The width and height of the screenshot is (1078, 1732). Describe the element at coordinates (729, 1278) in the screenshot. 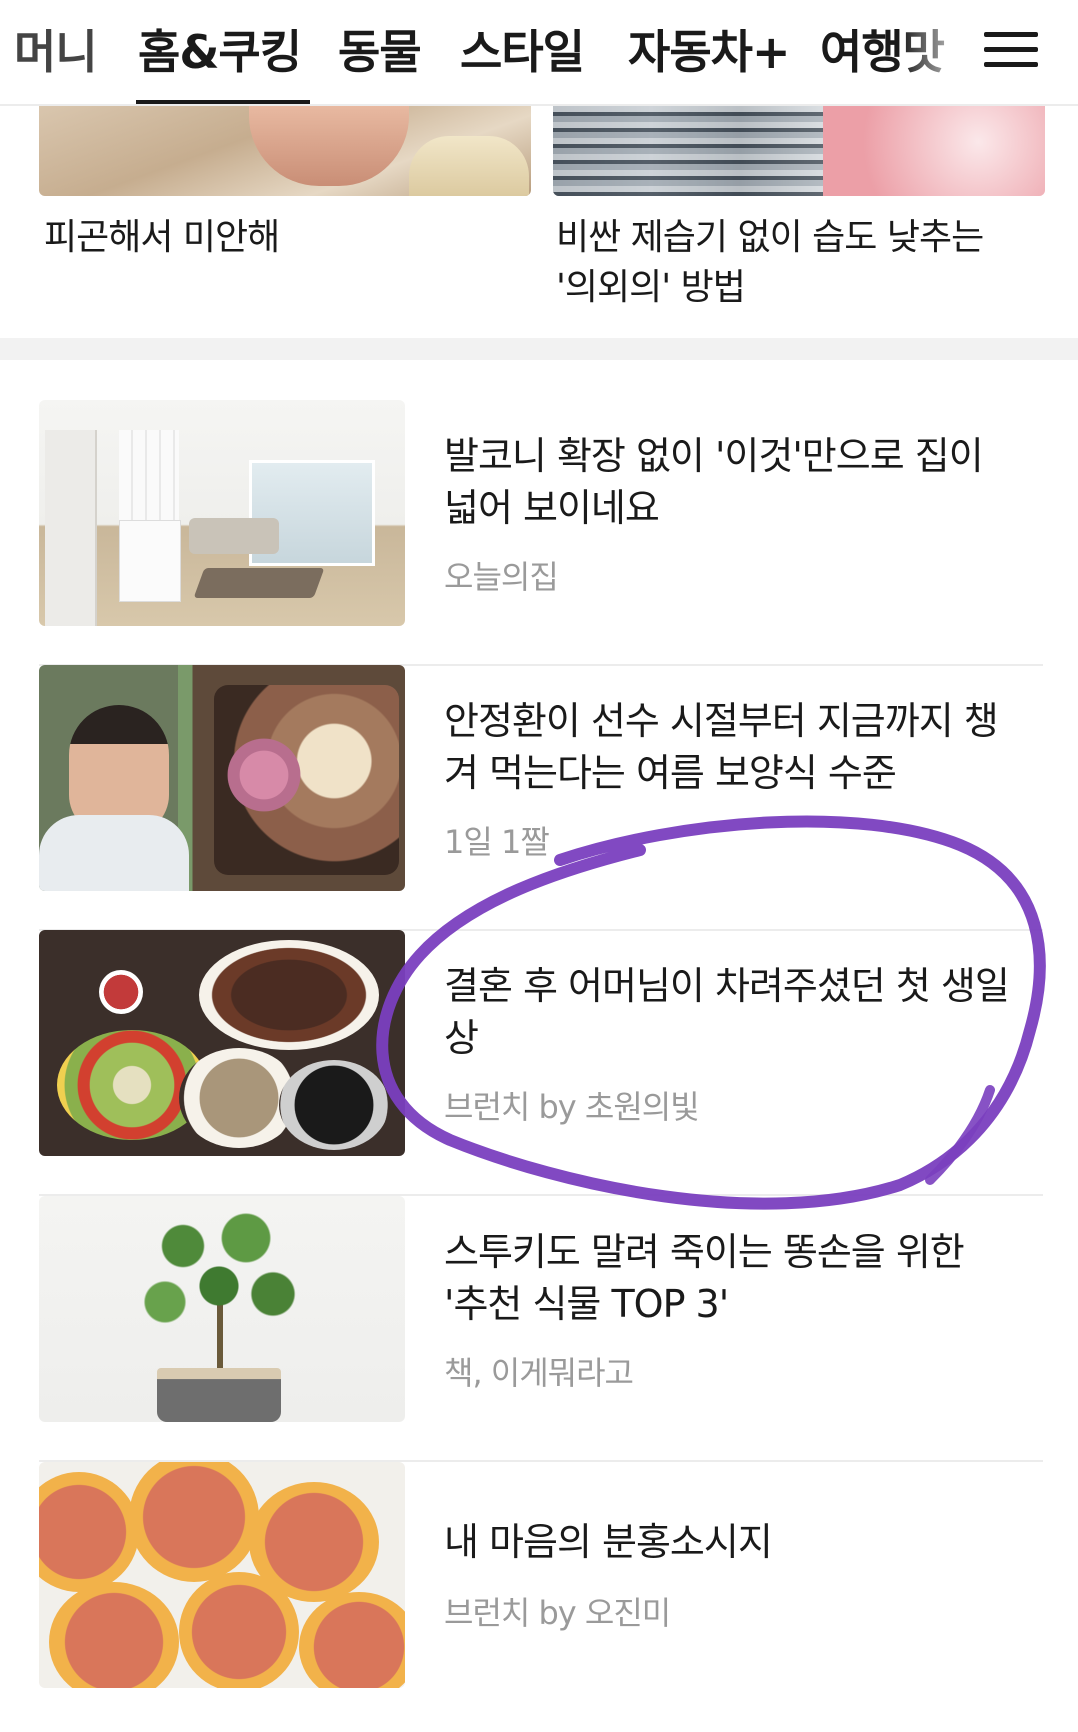

I see `article-title: 스투키도 말려 죽이는 똥손을 위한 '추천 식물 TOP 3'` at that location.